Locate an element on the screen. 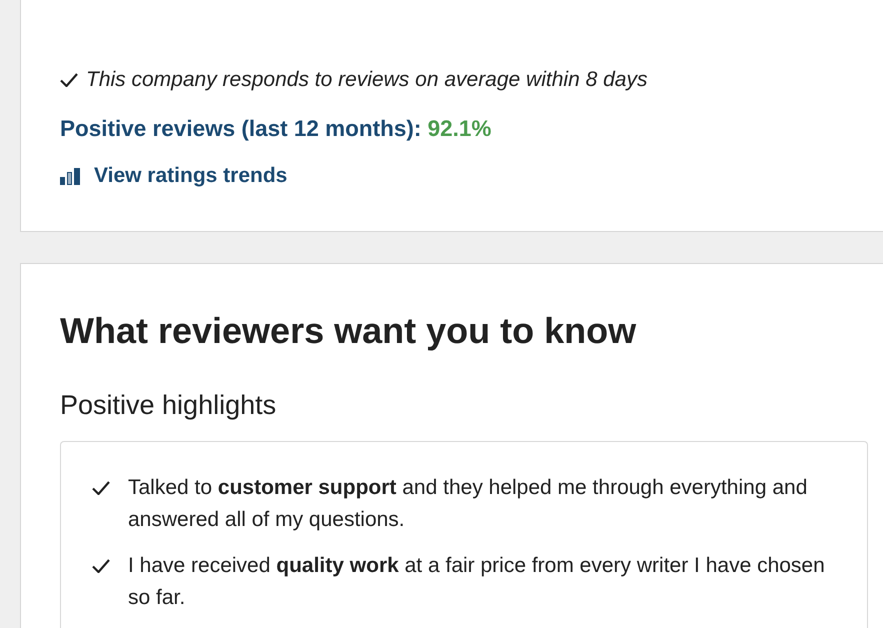 Image resolution: width=883 pixels, height=628 pixels. ratings-trends-link: View ratings trends is located at coordinates (174, 176).